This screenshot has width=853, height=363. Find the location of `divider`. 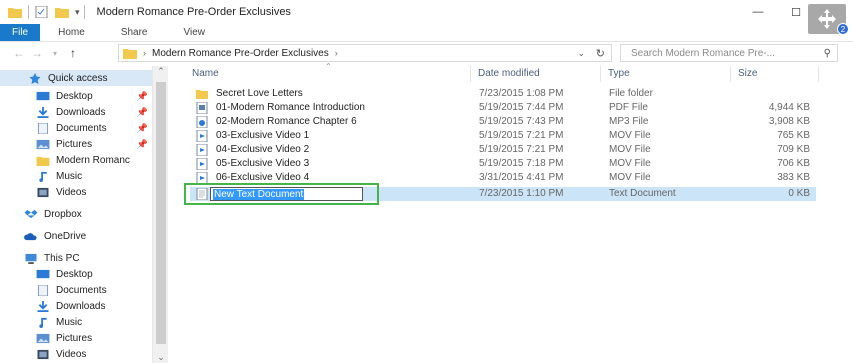

divider is located at coordinates (28, 12).